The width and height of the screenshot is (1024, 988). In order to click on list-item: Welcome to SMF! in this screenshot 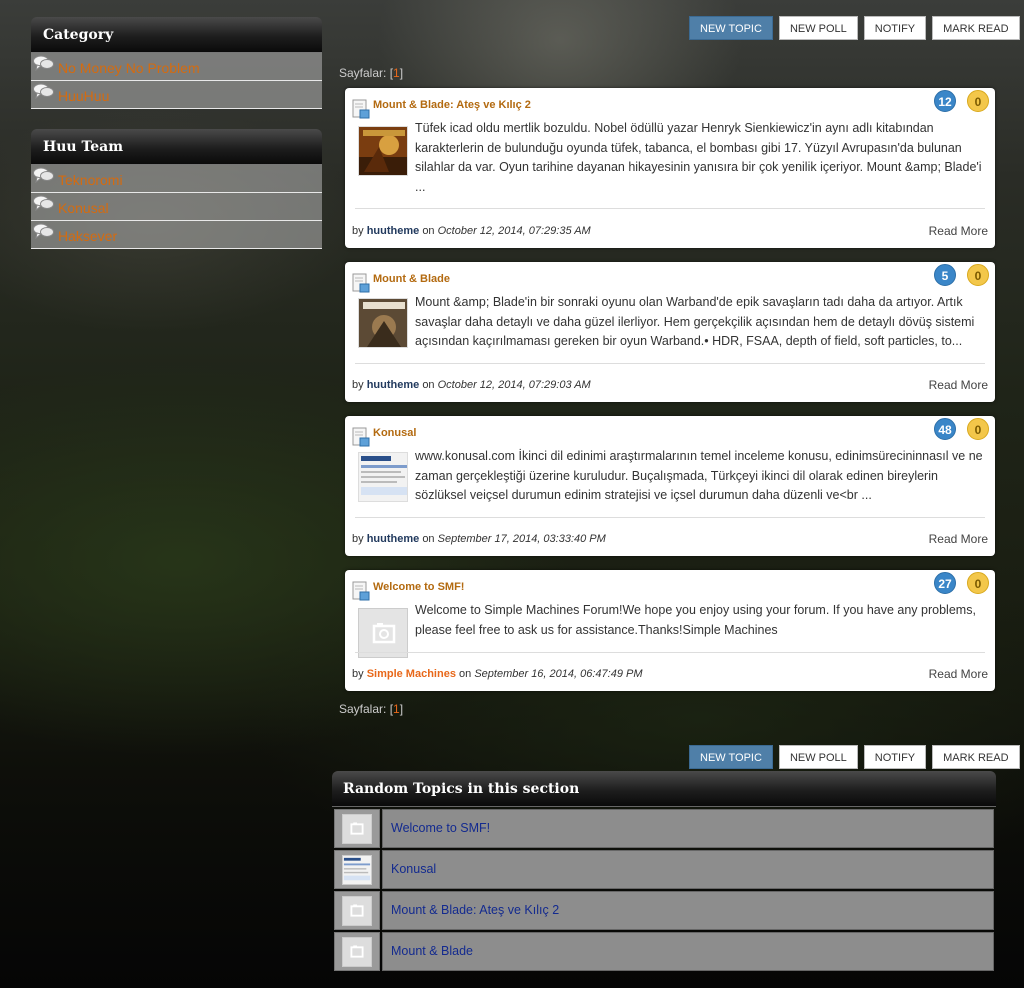, I will do `click(664, 828)`.